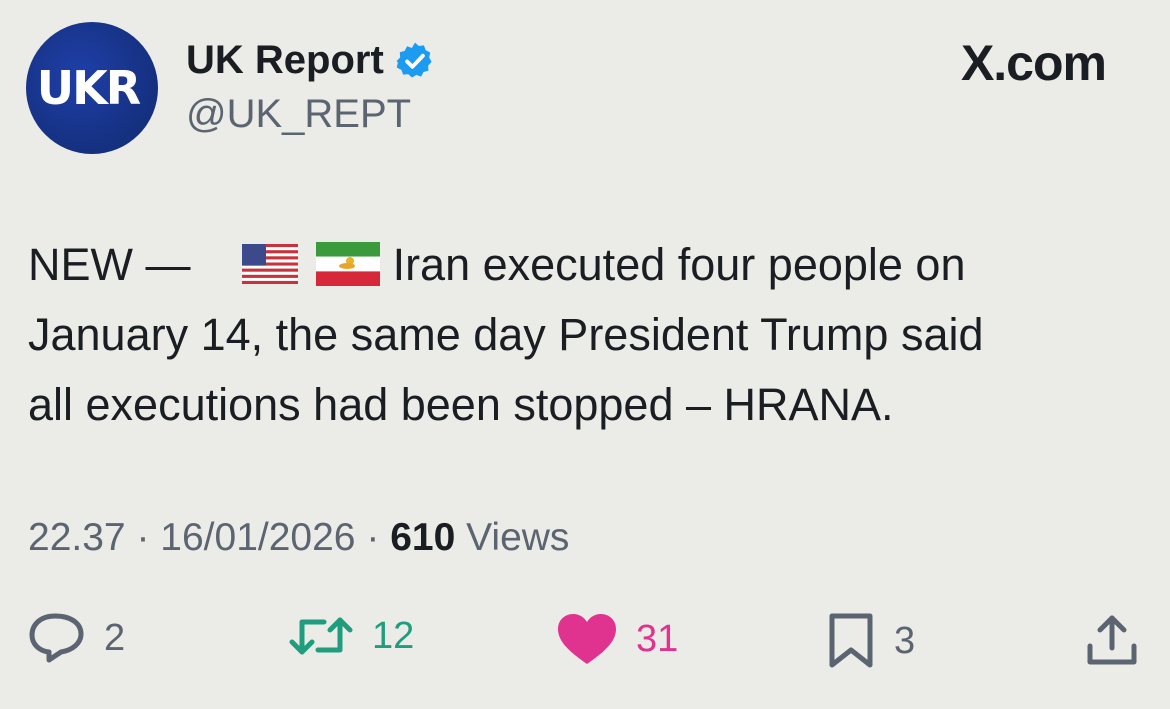 This screenshot has height=709, width=1170. I want to click on retweet-count: 12, so click(393, 635).